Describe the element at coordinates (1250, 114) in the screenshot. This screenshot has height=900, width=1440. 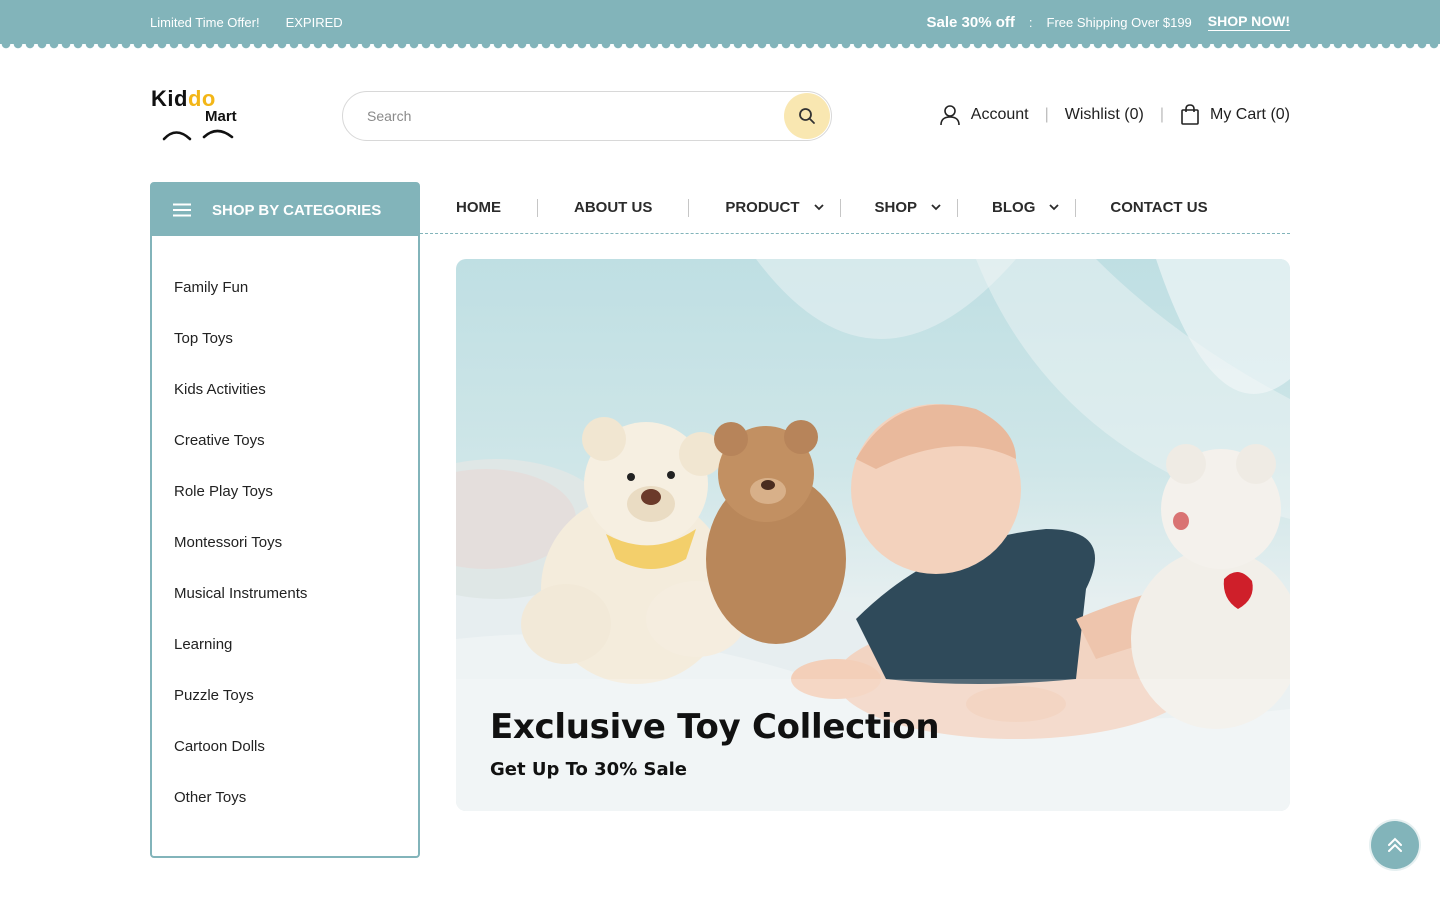
I see `cart-label: My Cart (0)` at that location.